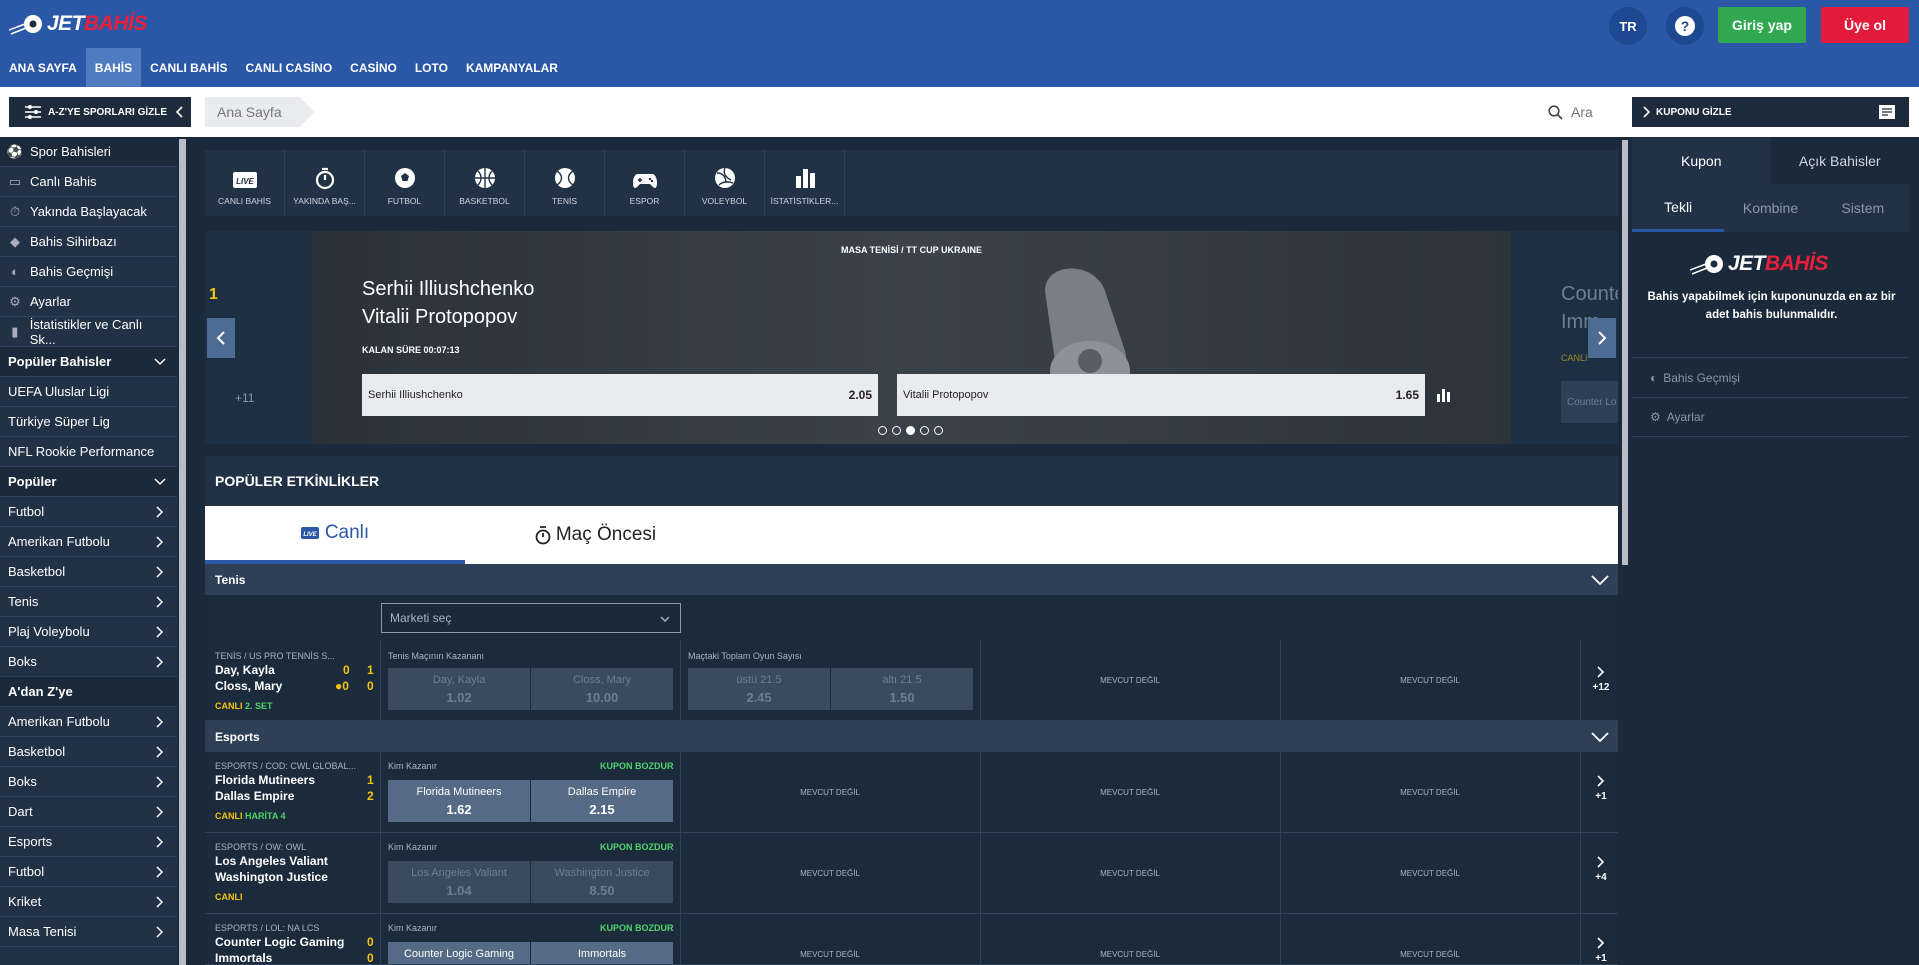  I want to click on nav-campaigns: KAMPANYALAR, so click(512, 67).